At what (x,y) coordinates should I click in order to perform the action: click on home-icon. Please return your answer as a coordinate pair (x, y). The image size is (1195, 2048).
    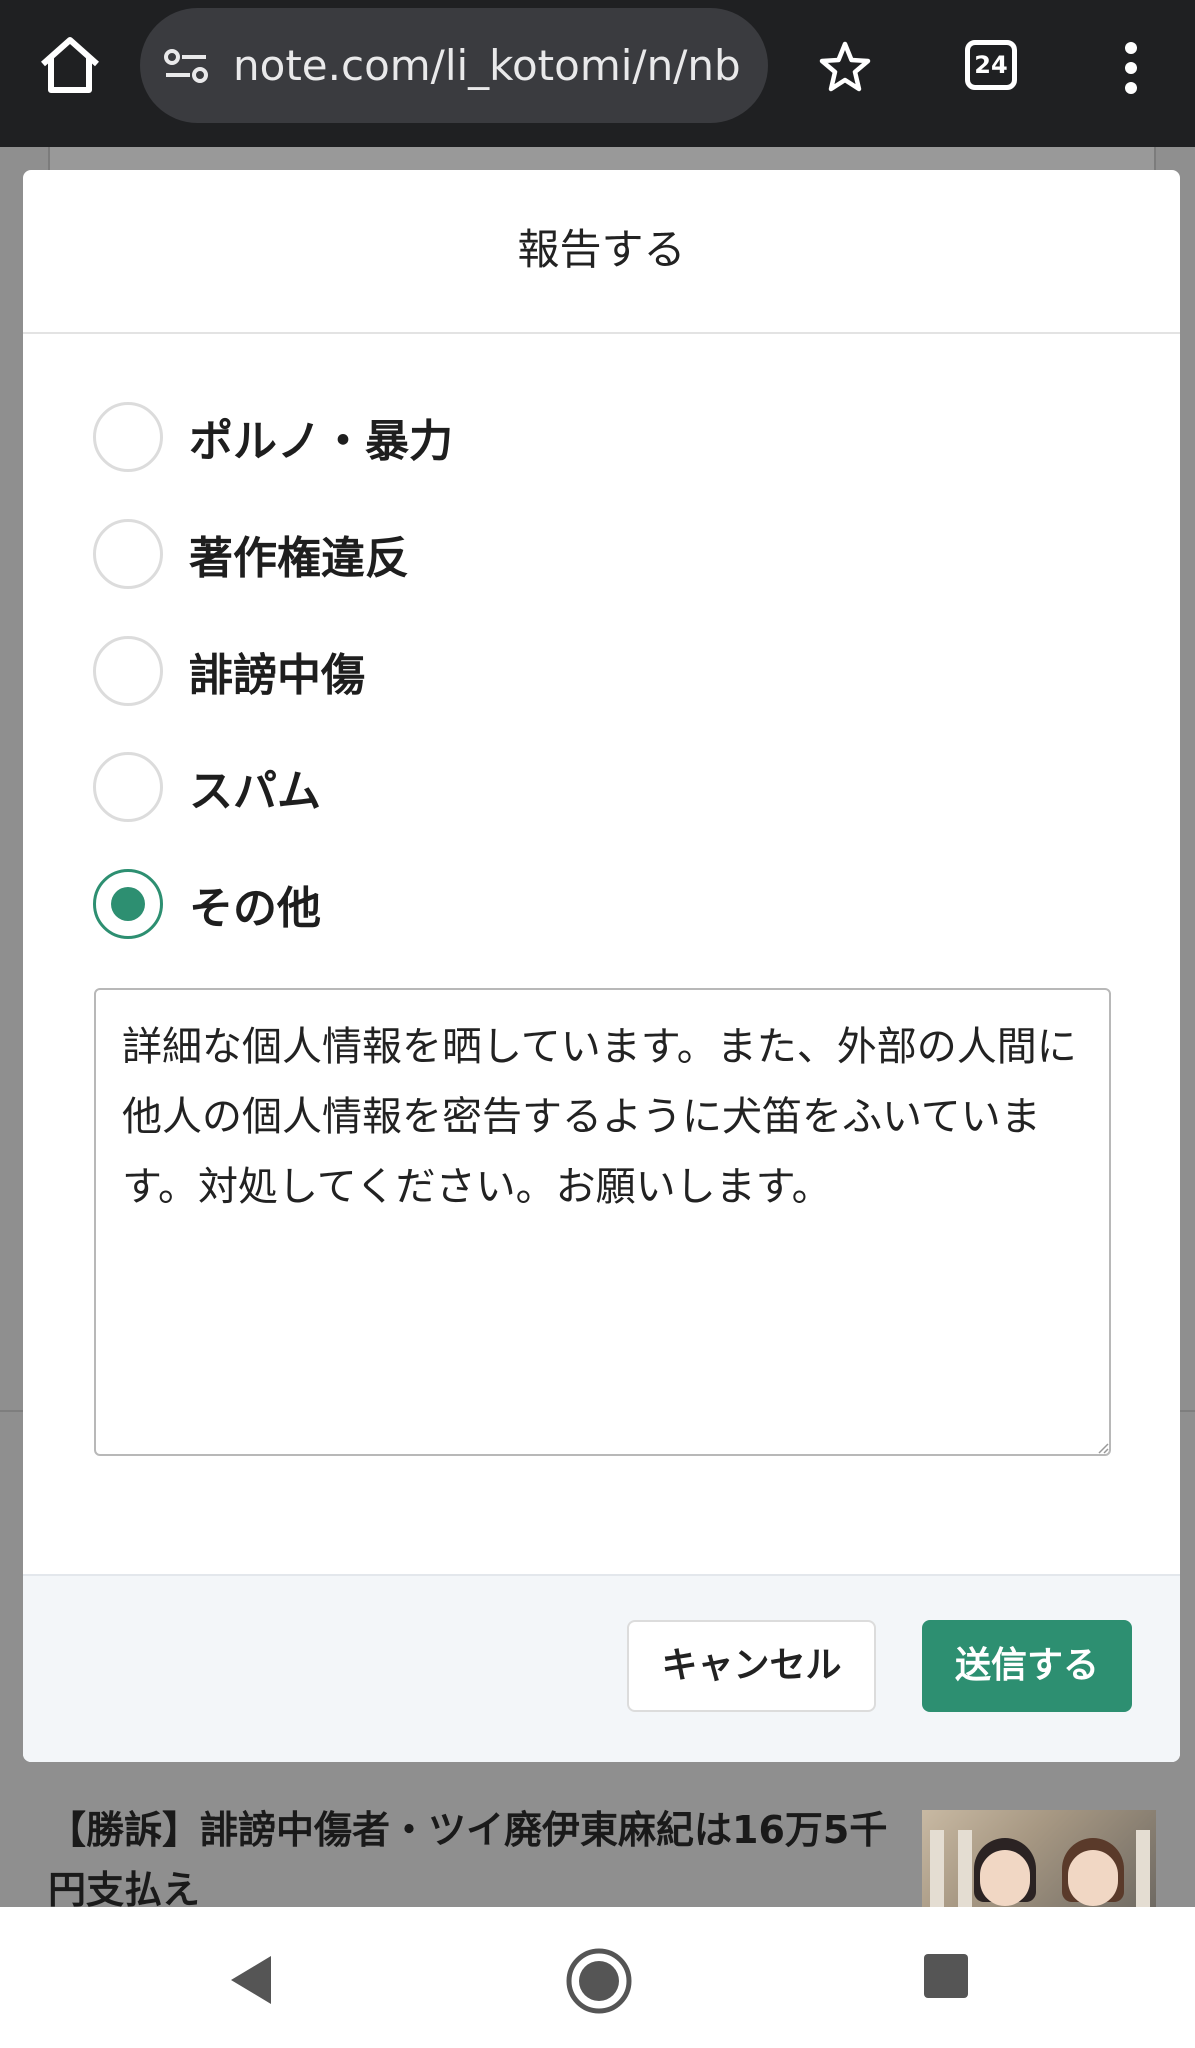
    Looking at the image, I should click on (70, 65).